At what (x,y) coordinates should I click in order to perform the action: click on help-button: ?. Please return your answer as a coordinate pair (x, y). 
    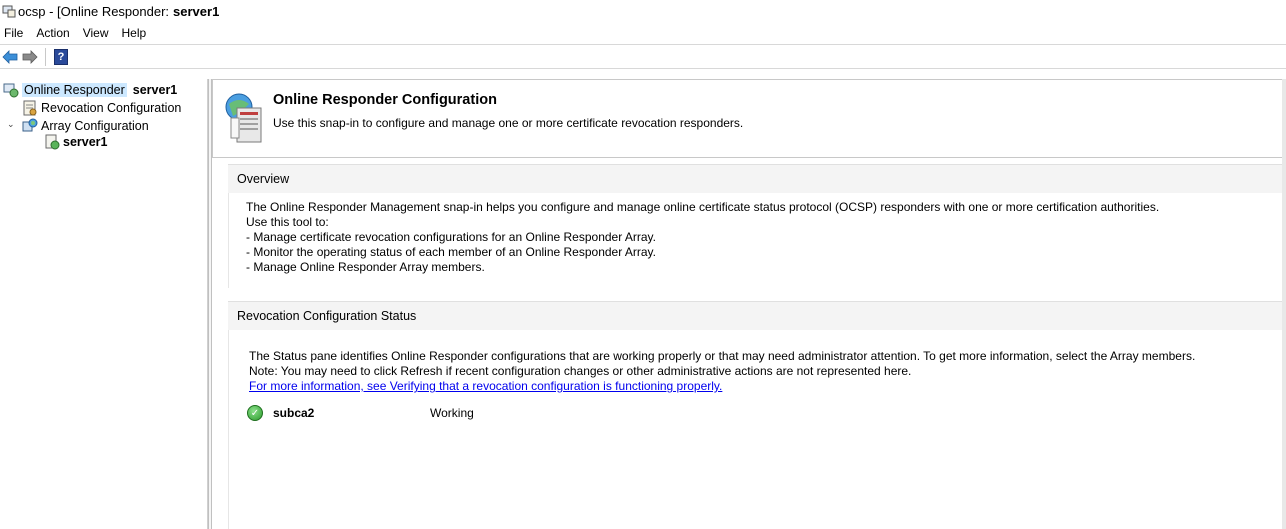
    Looking at the image, I should click on (61, 56).